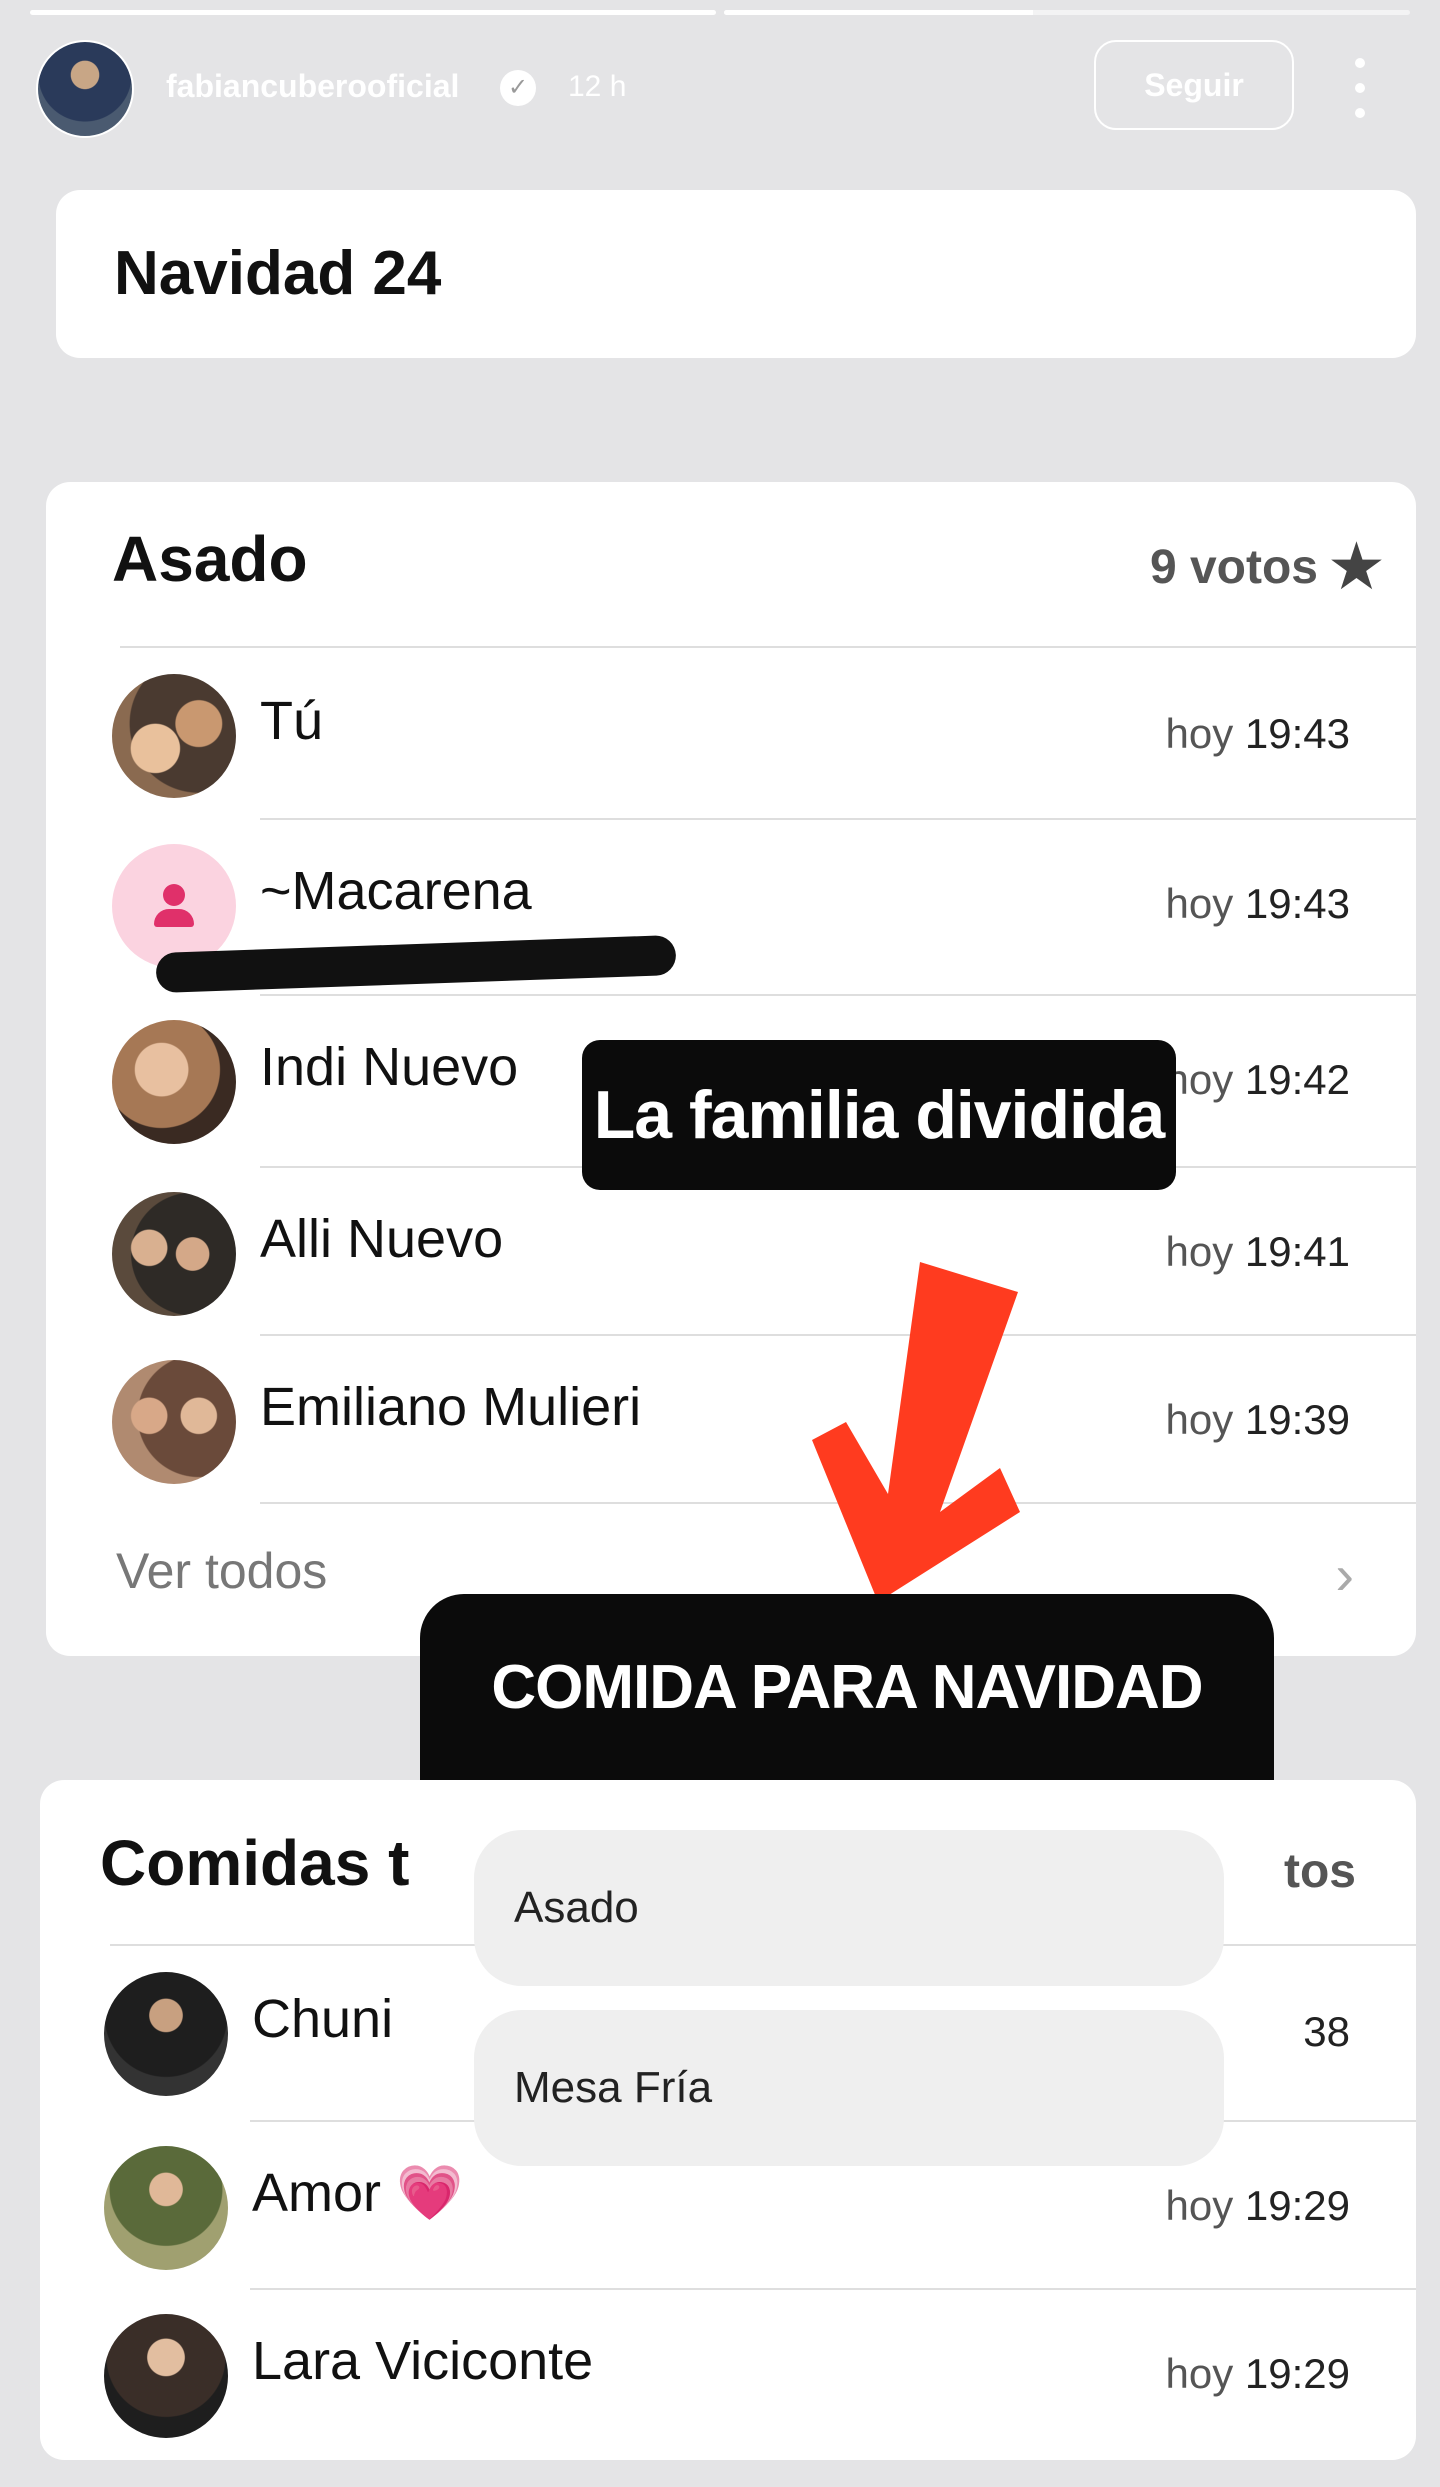 The width and height of the screenshot is (1440, 2487). Describe the element at coordinates (382, 1239) in the screenshot. I see `voter-name: Alli Nuevo` at that location.